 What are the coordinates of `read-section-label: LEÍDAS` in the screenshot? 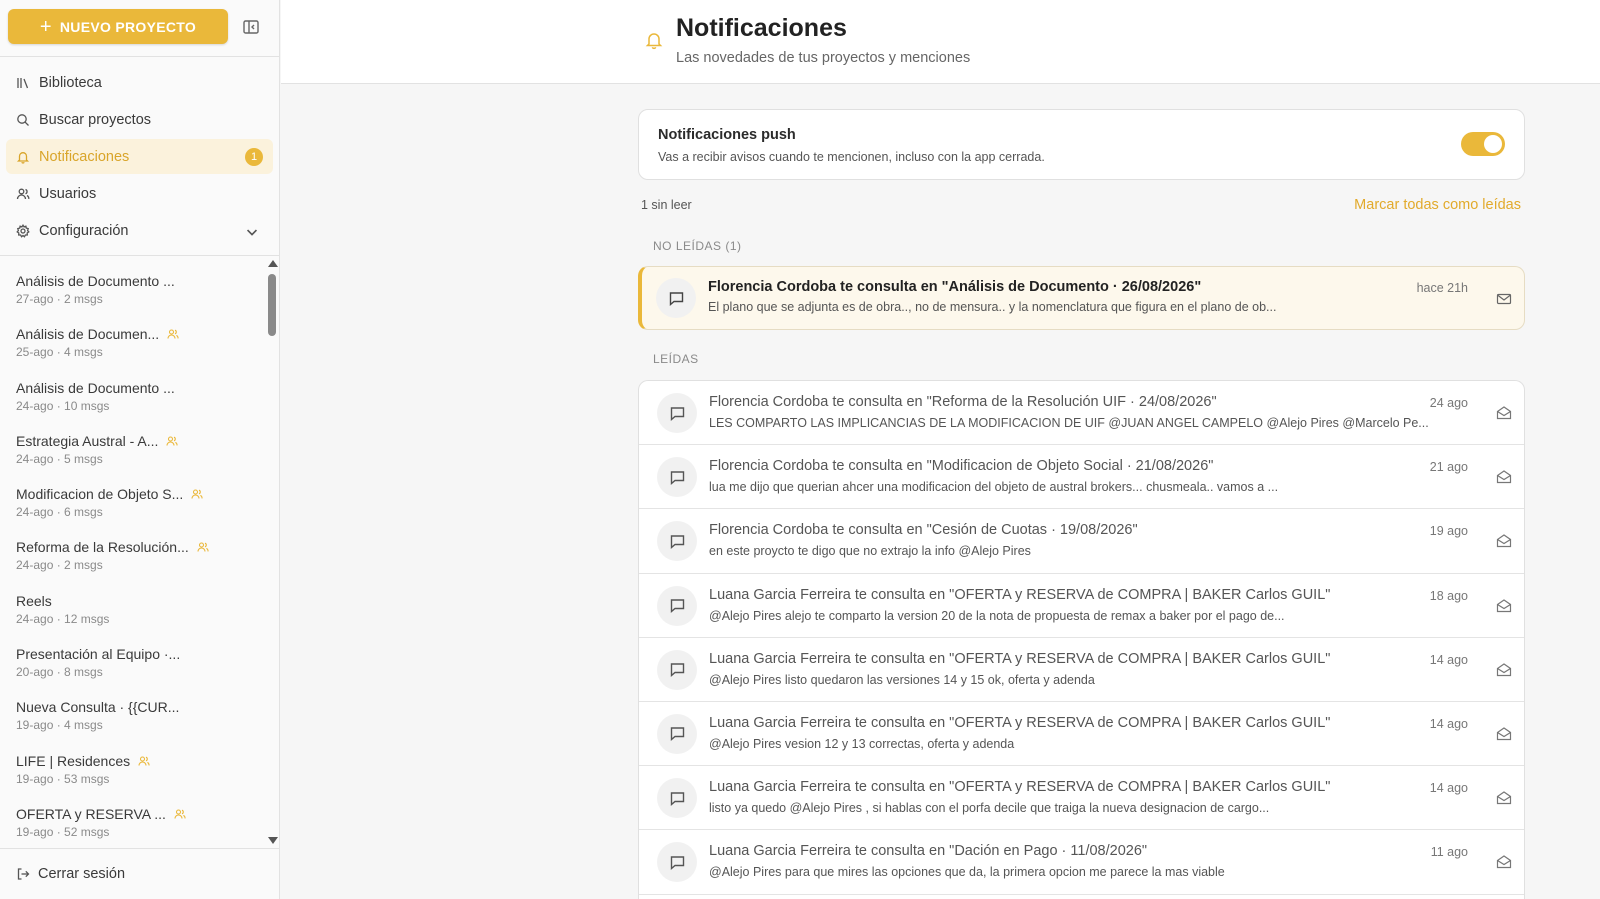 It's located at (676, 359).